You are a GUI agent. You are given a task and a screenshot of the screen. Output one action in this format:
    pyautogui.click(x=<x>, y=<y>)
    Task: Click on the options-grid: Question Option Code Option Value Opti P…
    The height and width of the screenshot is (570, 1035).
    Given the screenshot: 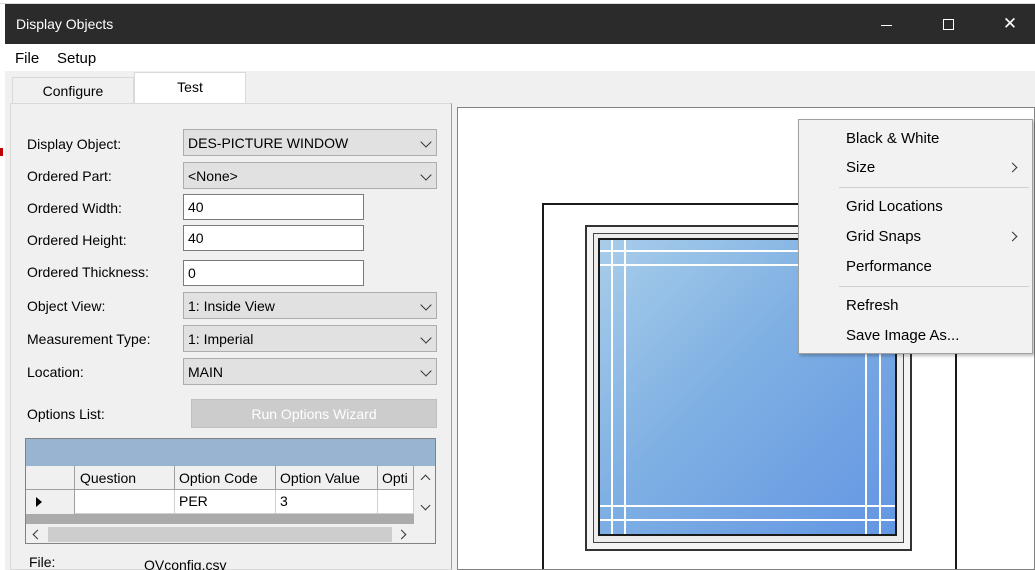 What is the action you would take?
    pyautogui.click(x=230, y=491)
    